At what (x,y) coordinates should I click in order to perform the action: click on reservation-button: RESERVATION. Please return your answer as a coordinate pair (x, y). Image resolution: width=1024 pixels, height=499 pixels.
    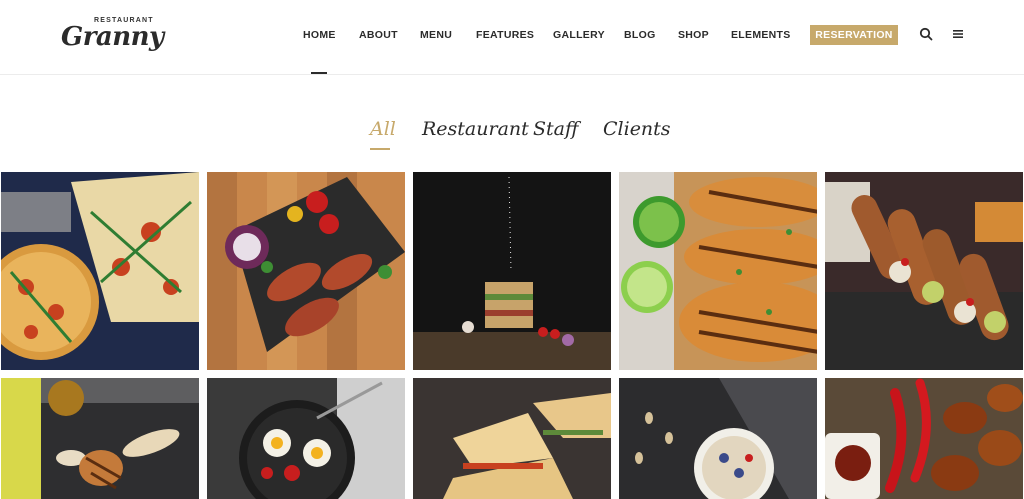
    Looking at the image, I should click on (854, 35).